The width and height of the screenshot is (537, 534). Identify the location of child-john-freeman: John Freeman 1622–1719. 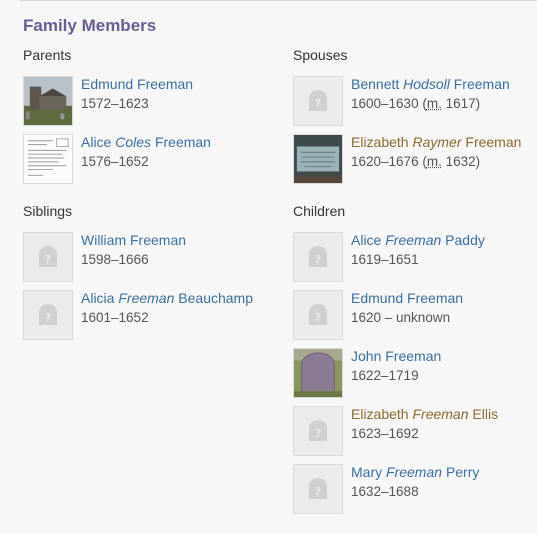
(415, 373).